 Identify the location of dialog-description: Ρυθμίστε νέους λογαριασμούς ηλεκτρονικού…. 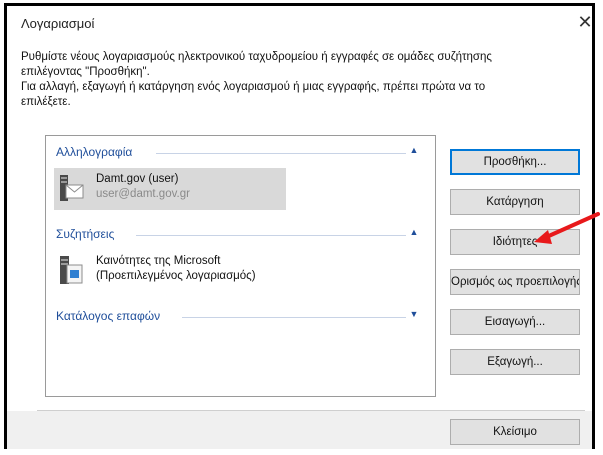
(301, 80).